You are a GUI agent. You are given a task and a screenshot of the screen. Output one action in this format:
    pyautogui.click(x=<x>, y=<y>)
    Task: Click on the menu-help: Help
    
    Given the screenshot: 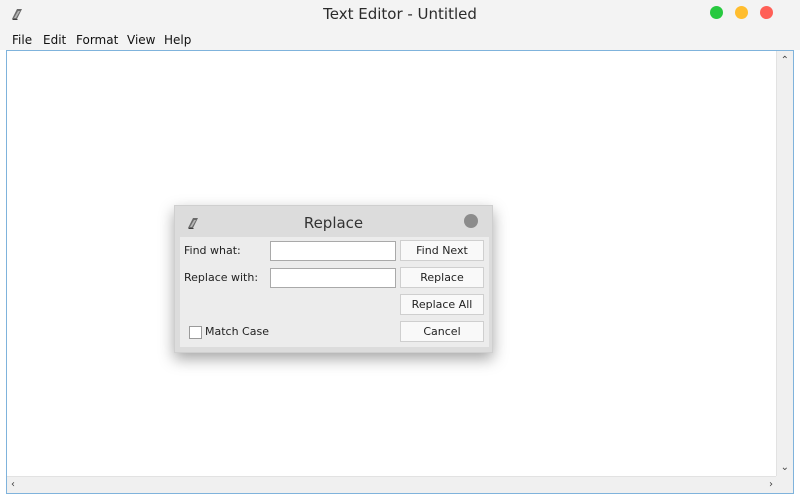 What is the action you would take?
    pyautogui.click(x=177, y=40)
    